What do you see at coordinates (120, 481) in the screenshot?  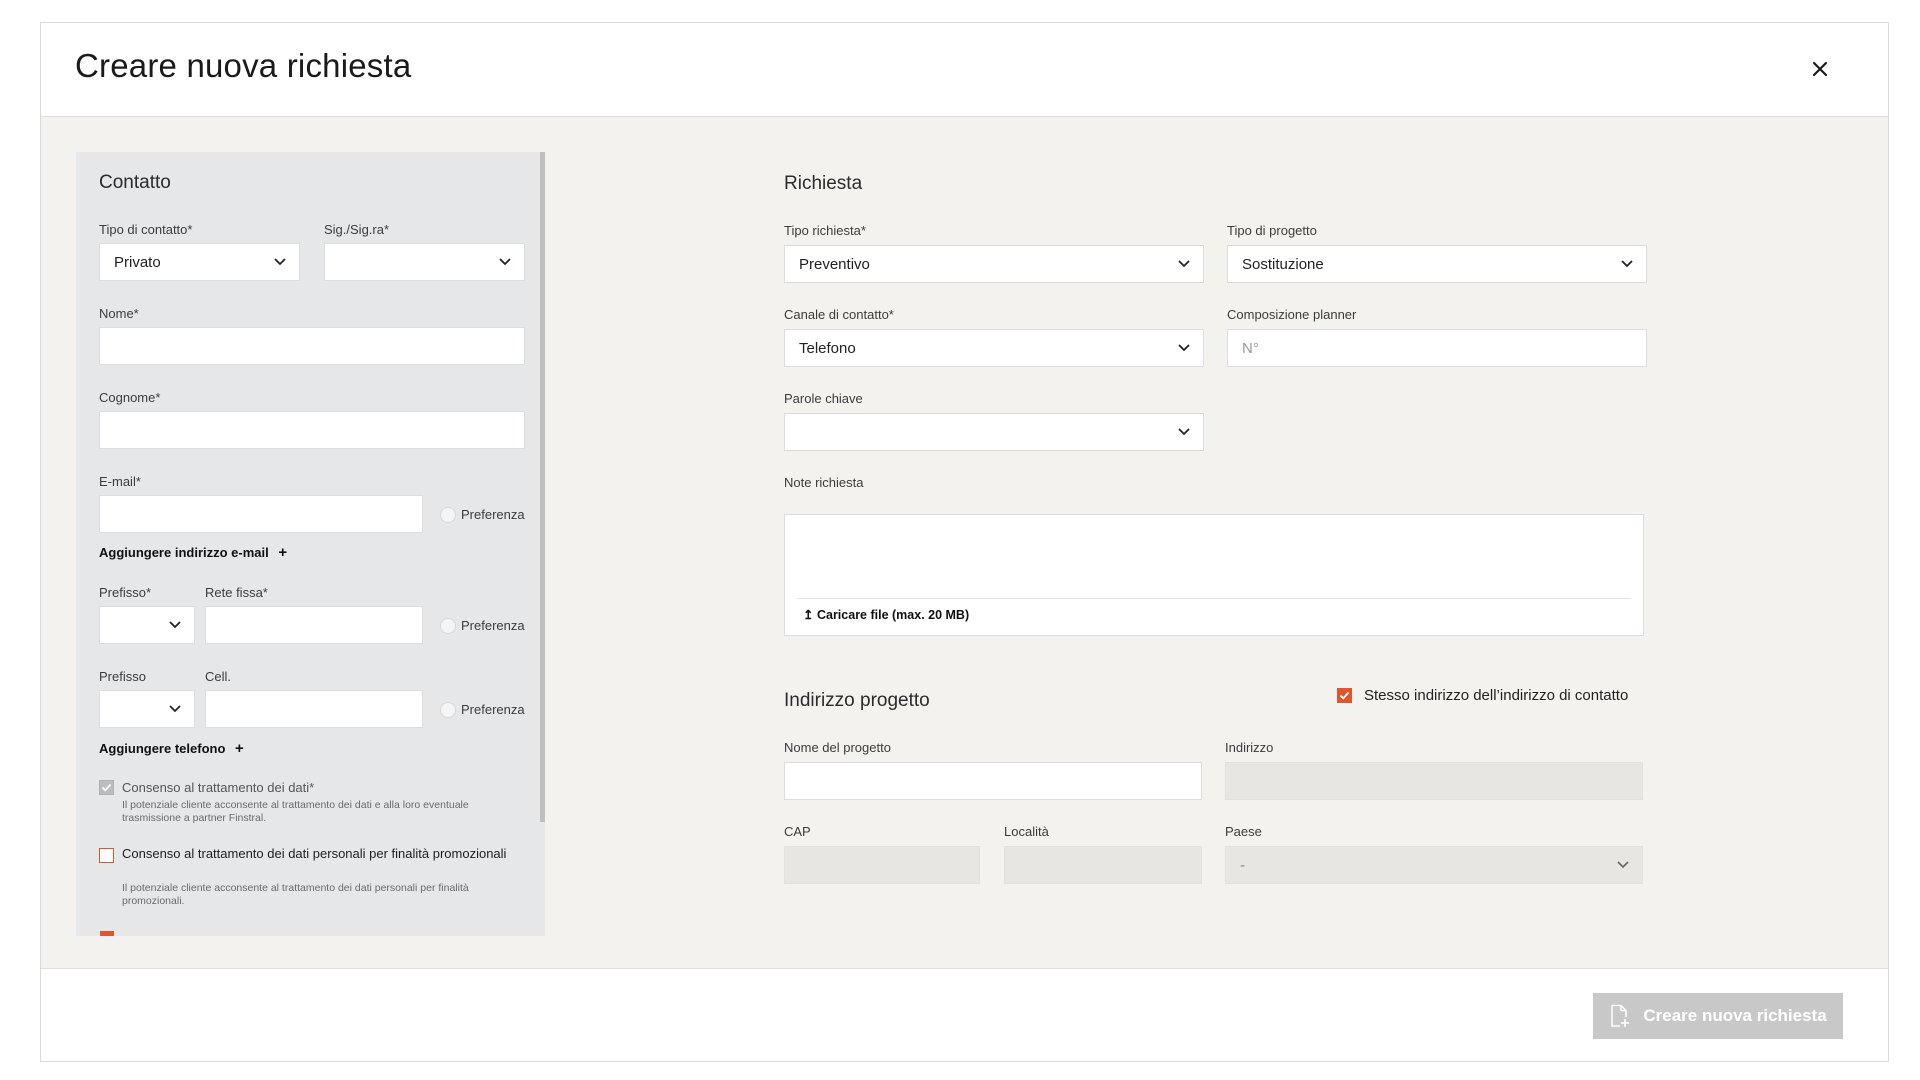 I see `email-label: E-mail*` at bounding box center [120, 481].